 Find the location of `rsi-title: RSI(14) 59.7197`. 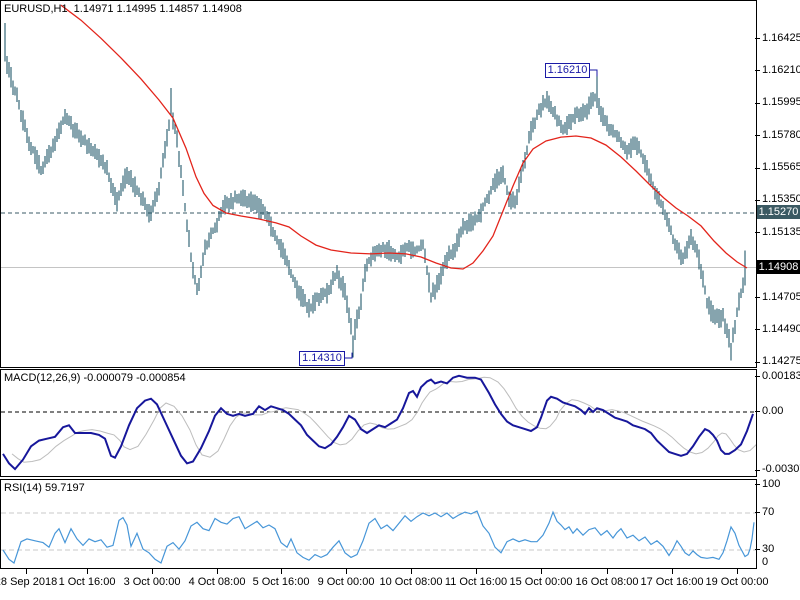

rsi-title: RSI(14) 59.7197 is located at coordinates (44, 488).